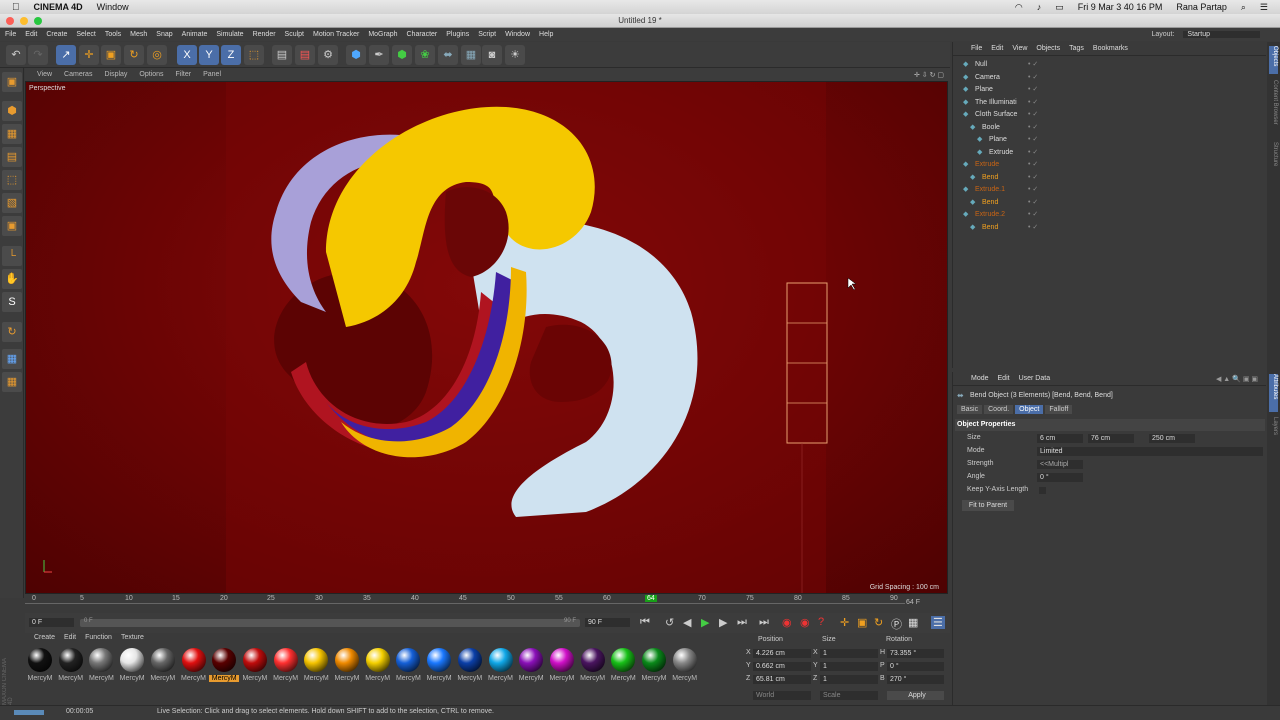  Describe the element at coordinates (1120, 7) in the screenshot. I see `clock: Fri 9 Mar 3 40 16 PM` at that location.